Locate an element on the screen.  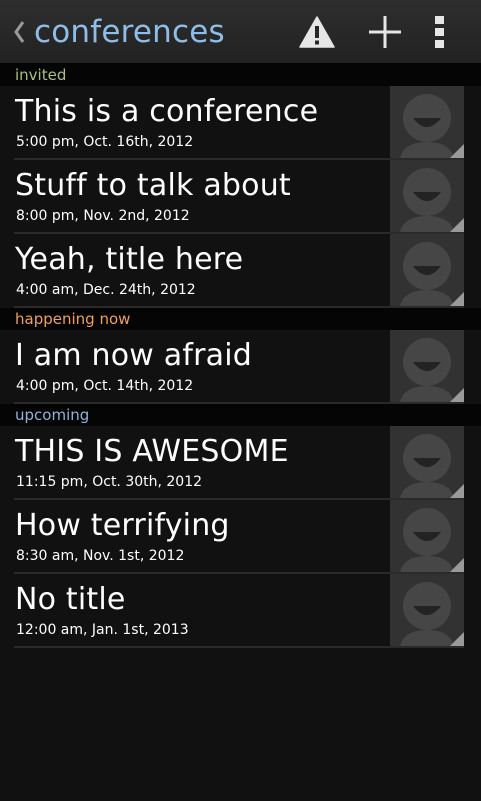
up-navigation-button: conferences is located at coordinates (115, 32).